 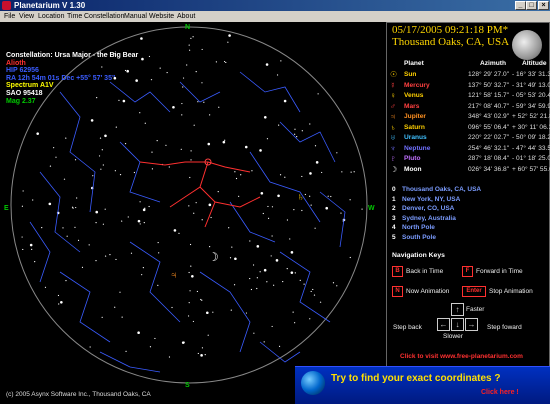 What do you see at coordinates (24, 93) in the screenshot?
I see `star-sao: SAO 95418` at bounding box center [24, 93].